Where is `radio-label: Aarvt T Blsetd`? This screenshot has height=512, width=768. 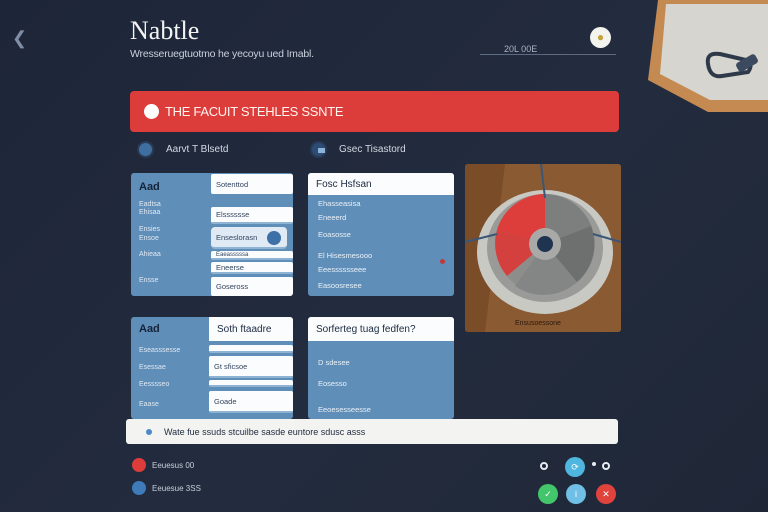
radio-label: Aarvt T Blsetd is located at coordinates (197, 149).